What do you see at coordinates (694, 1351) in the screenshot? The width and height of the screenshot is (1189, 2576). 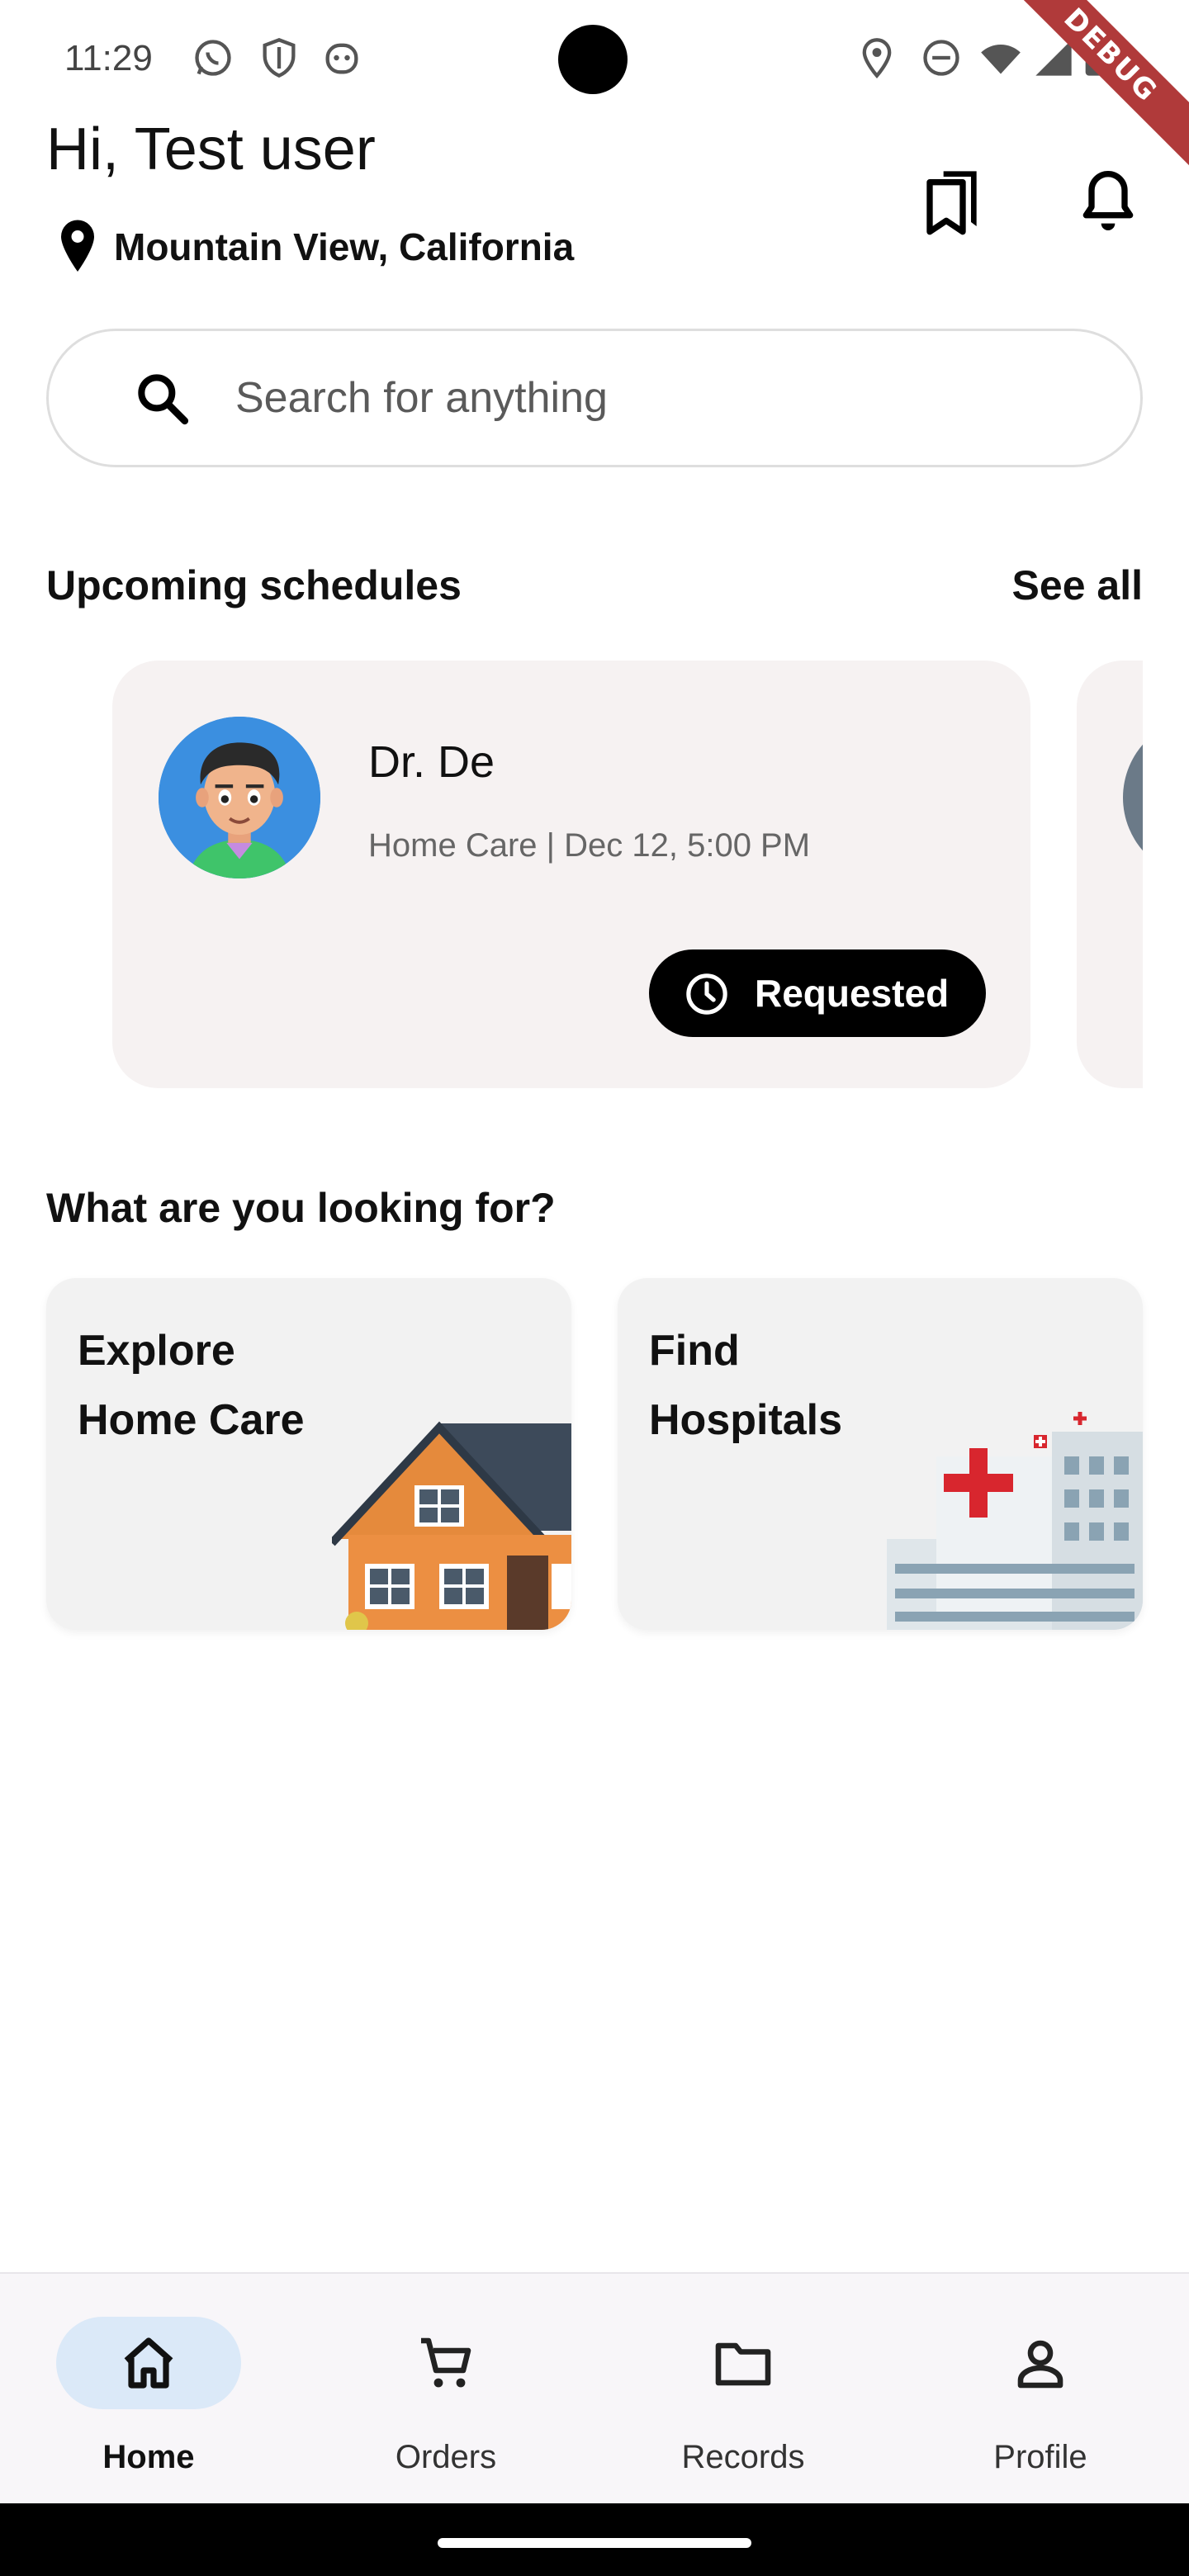 I see `category-title-line1: Find` at bounding box center [694, 1351].